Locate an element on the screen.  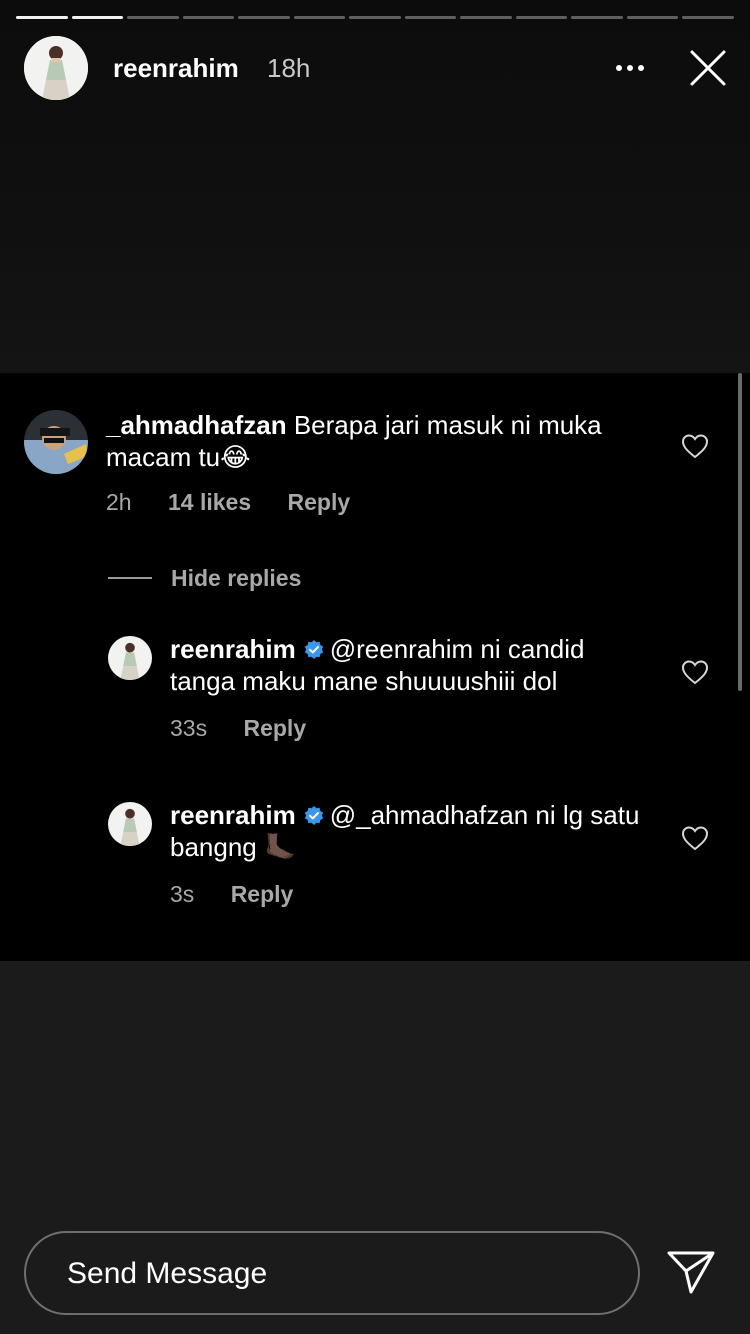
story-progress-bar is located at coordinates (375, 17).